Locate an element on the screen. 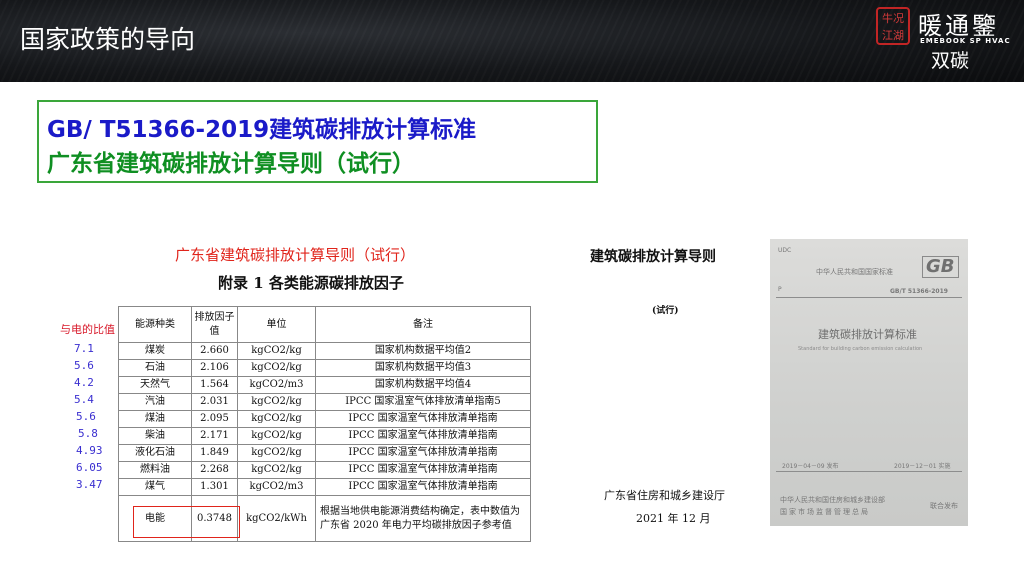 The image size is (1024, 576). cover-issuer-1: 中华人民共和国住房和城乡建设部 is located at coordinates (832, 500).